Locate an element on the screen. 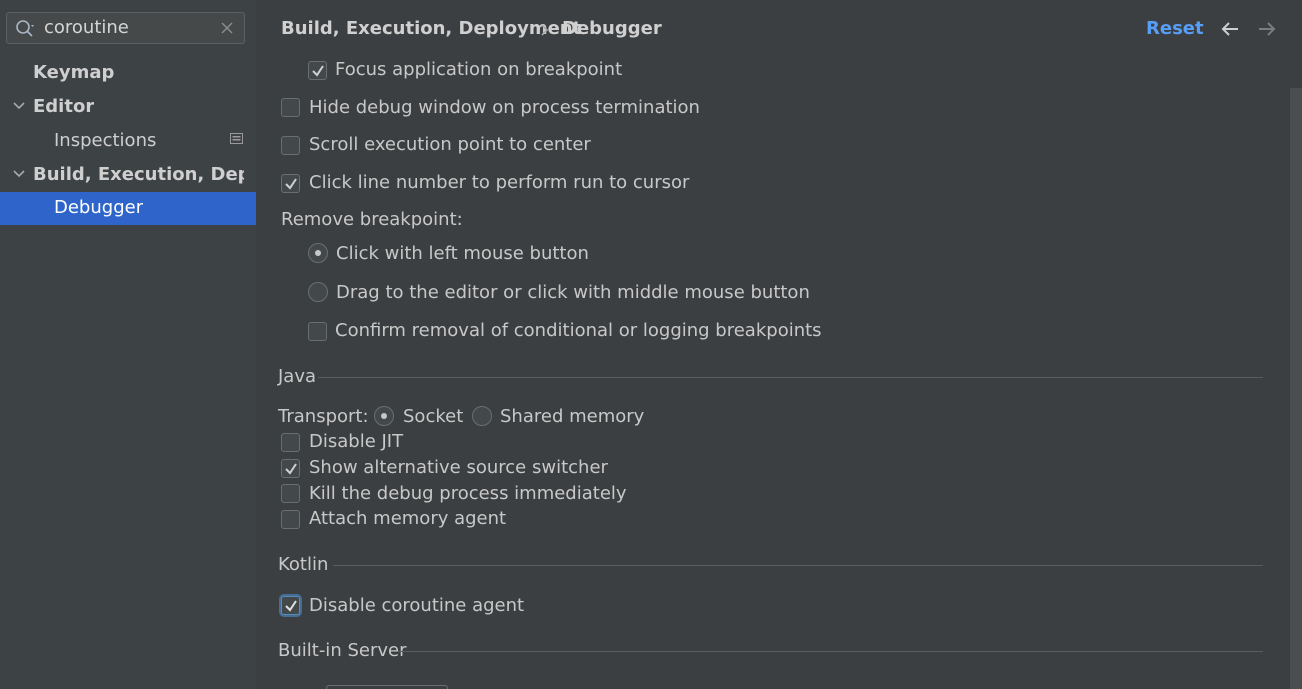  confirm-removal-checkbox is located at coordinates (317, 331).